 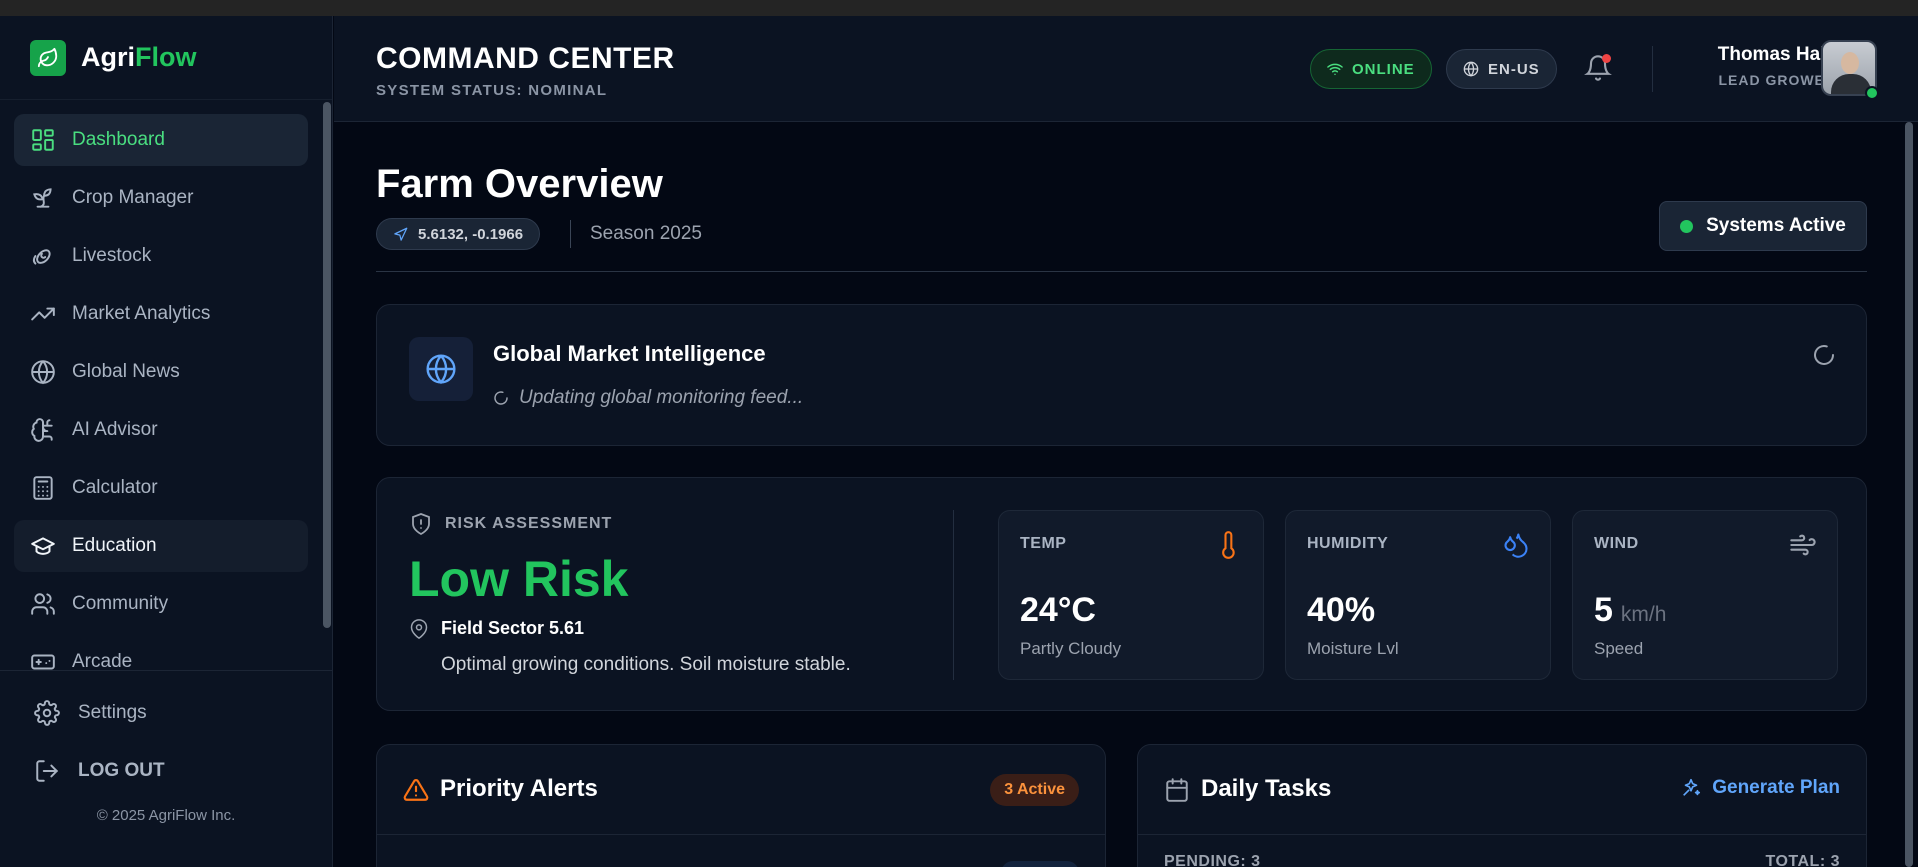 I want to click on window-top-strip, so click(x=959, y=8).